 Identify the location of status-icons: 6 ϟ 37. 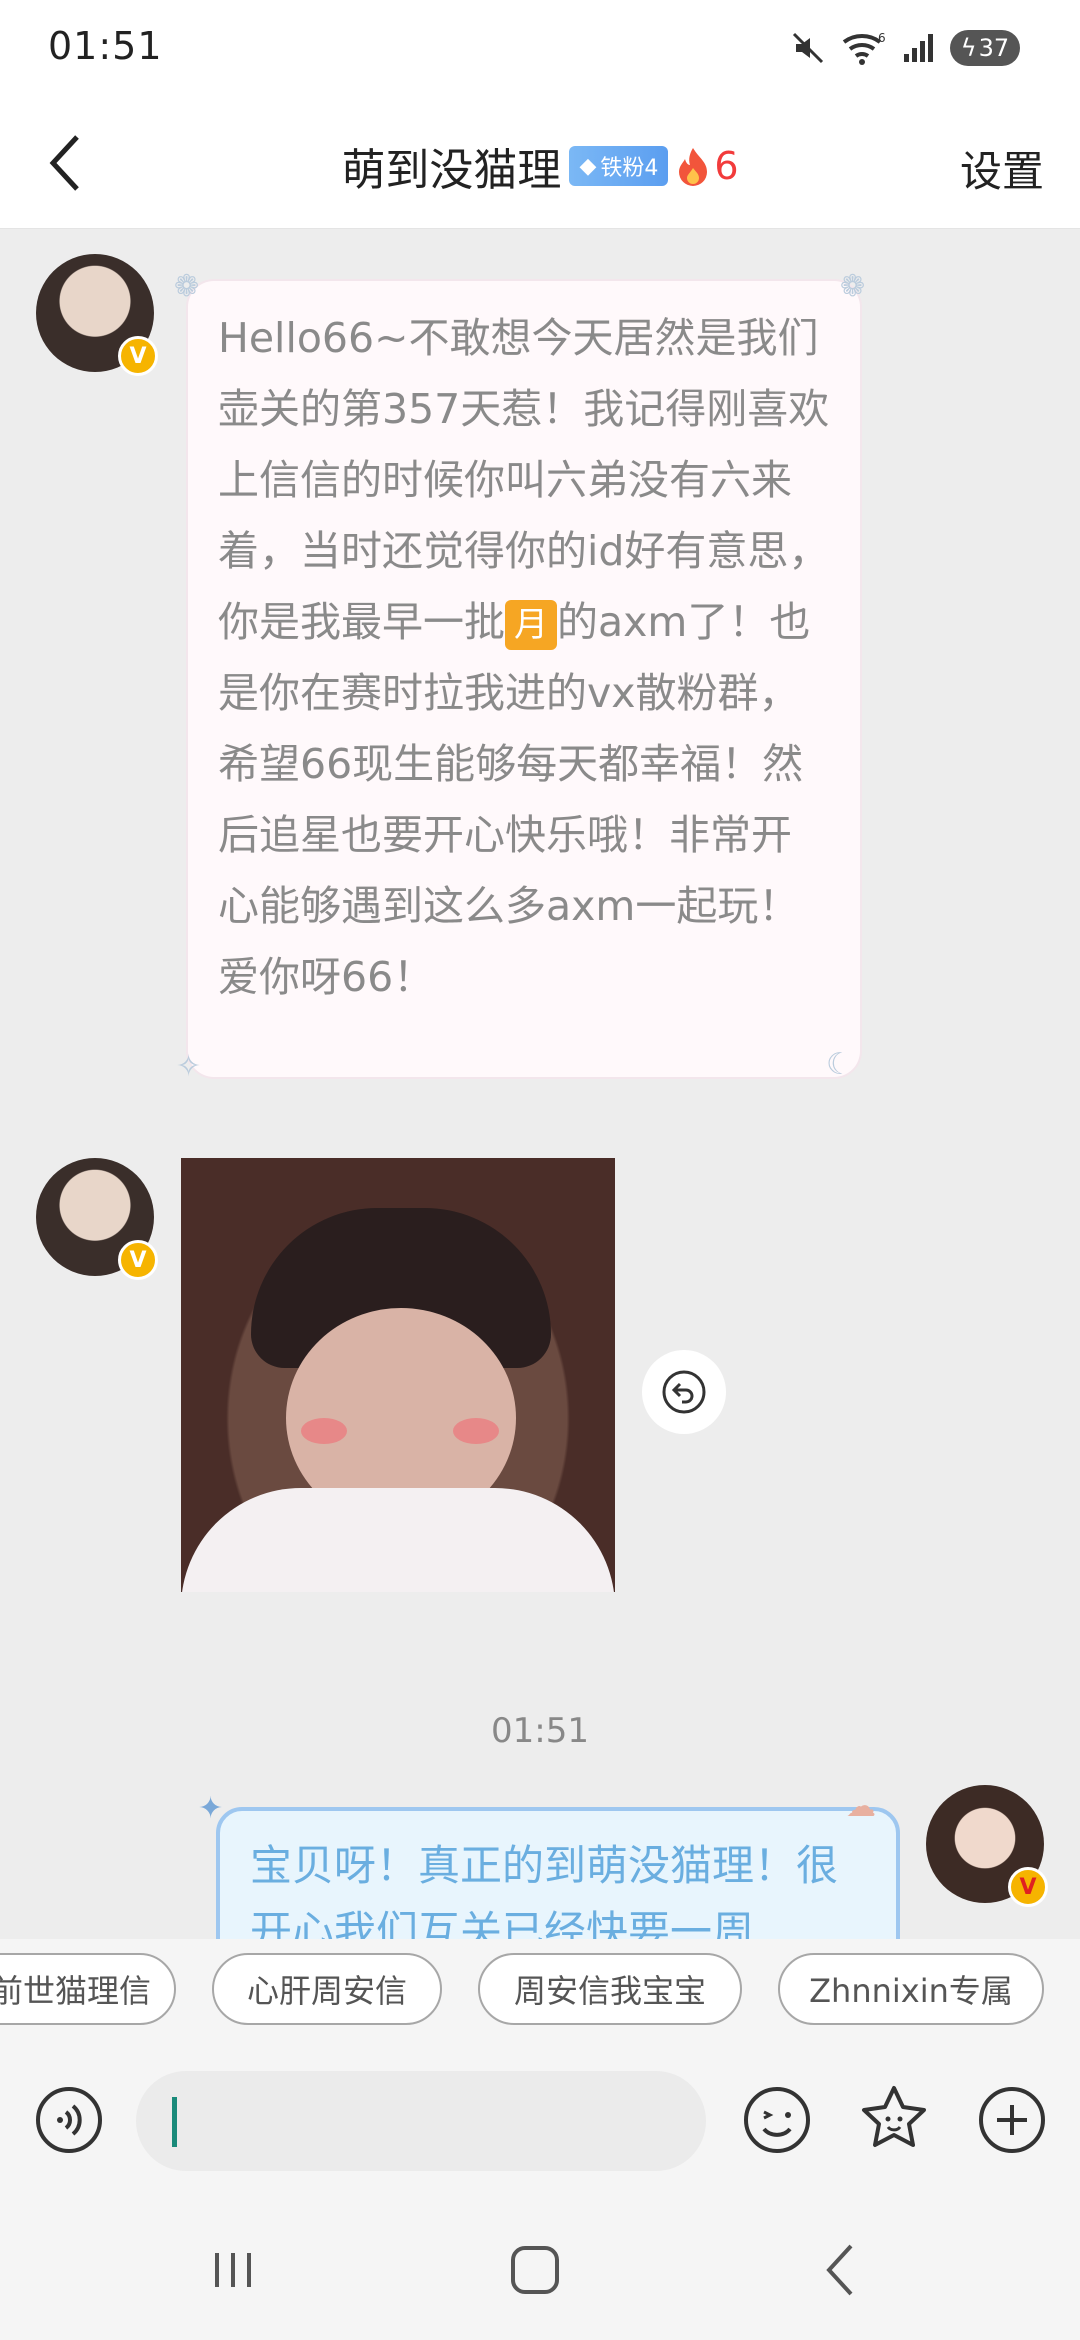
(905, 48).